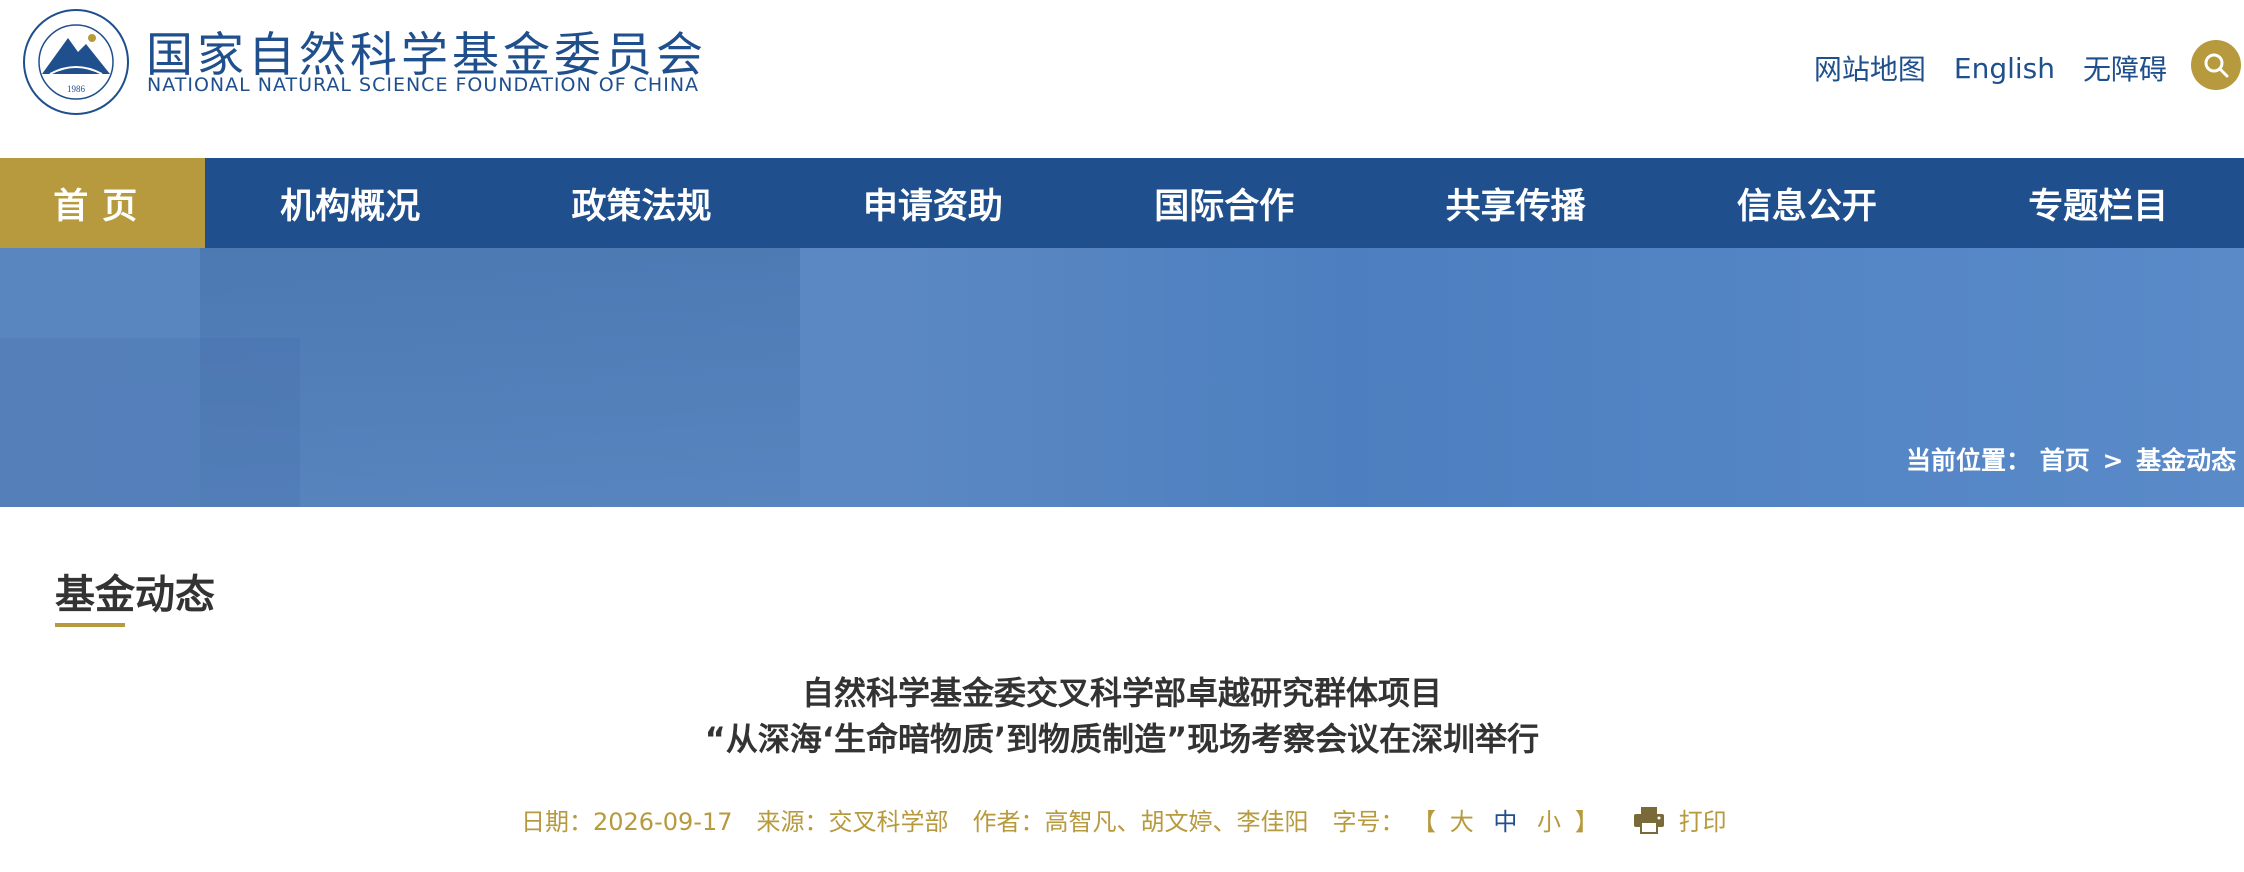  Describe the element at coordinates (1870, 68) in the screenshot. I see `sitemap-link: 网站地图` at that location.